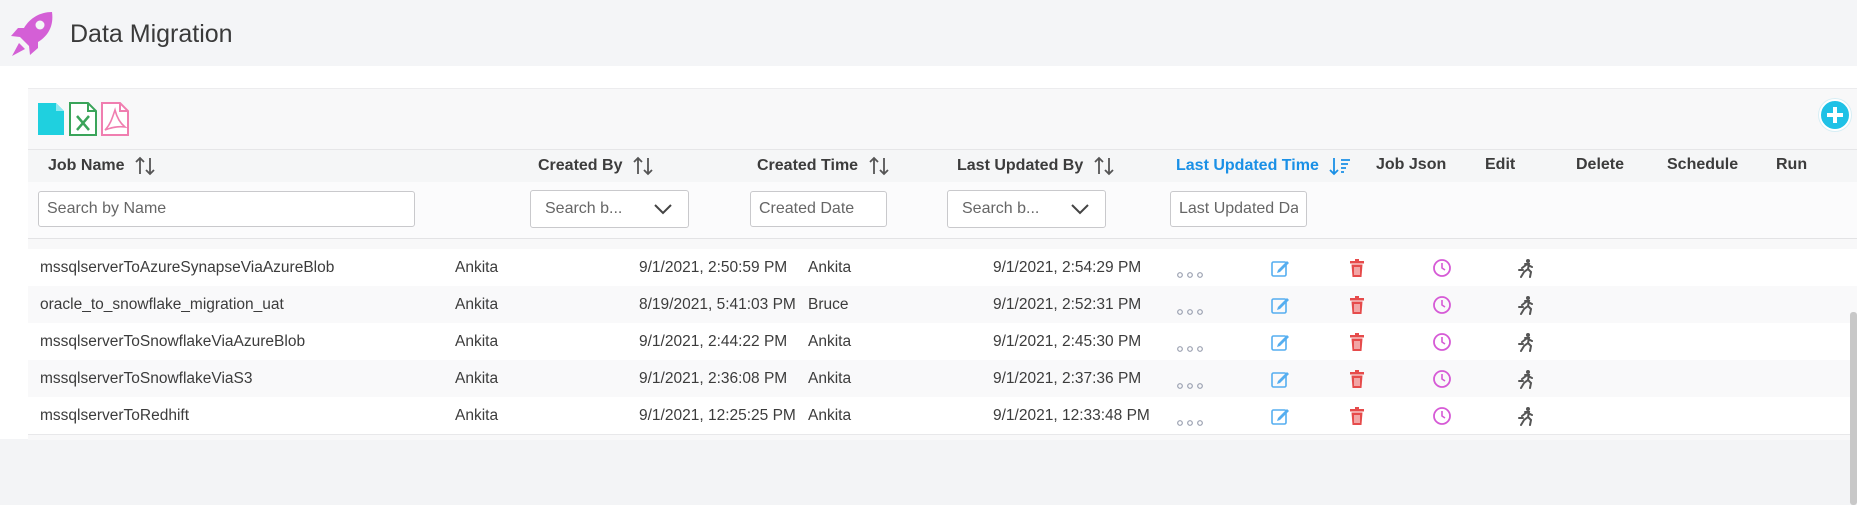  Describe the element at coordinates (713, 341) in the screenshot. I see `created-time-cell: 9/1/2021, 2:44:22 PM` at that location.